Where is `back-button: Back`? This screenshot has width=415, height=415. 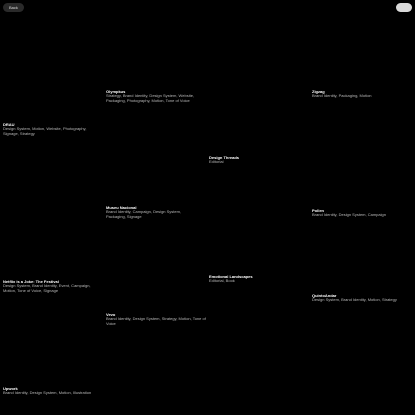 back-button: Back is located at coordinates (13, 7).